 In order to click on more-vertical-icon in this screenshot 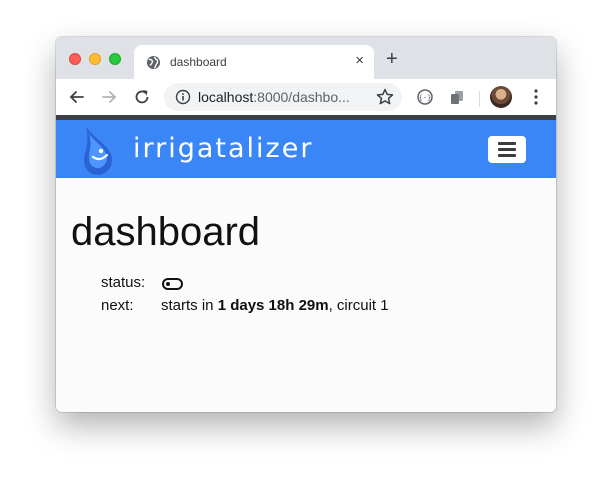, I will do `click(536, 97)`.